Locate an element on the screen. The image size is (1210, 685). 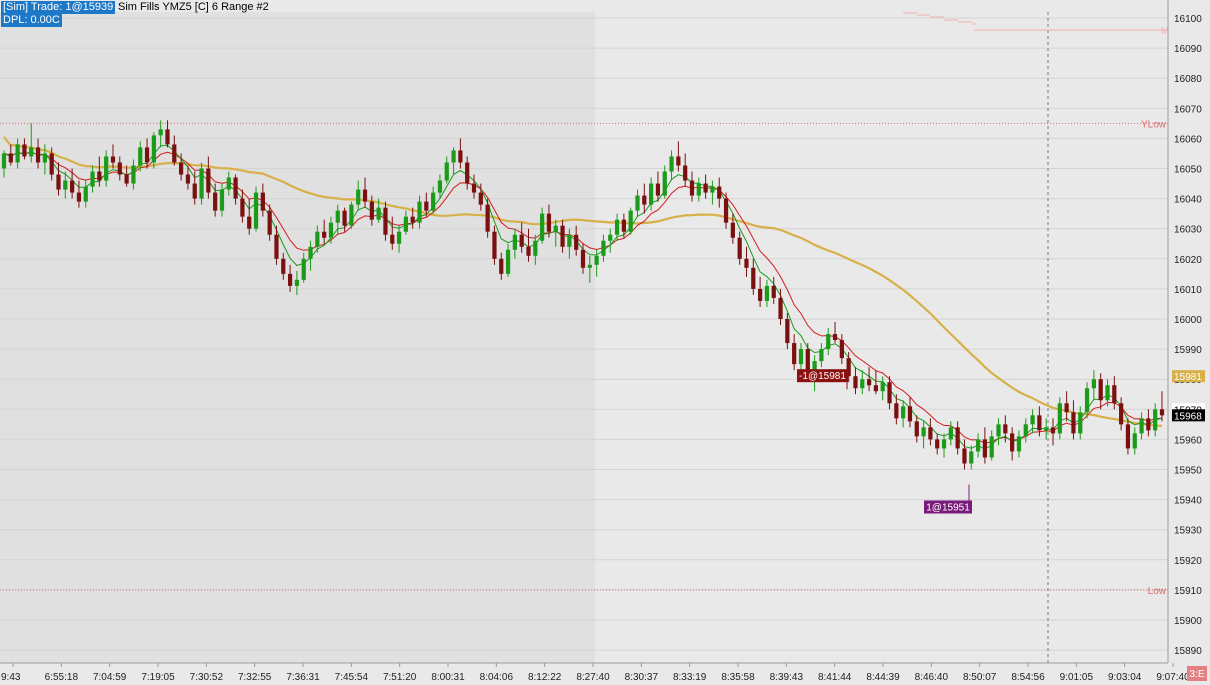
x-tick-label: 8:35:58 is located at coordinates (738, 677).